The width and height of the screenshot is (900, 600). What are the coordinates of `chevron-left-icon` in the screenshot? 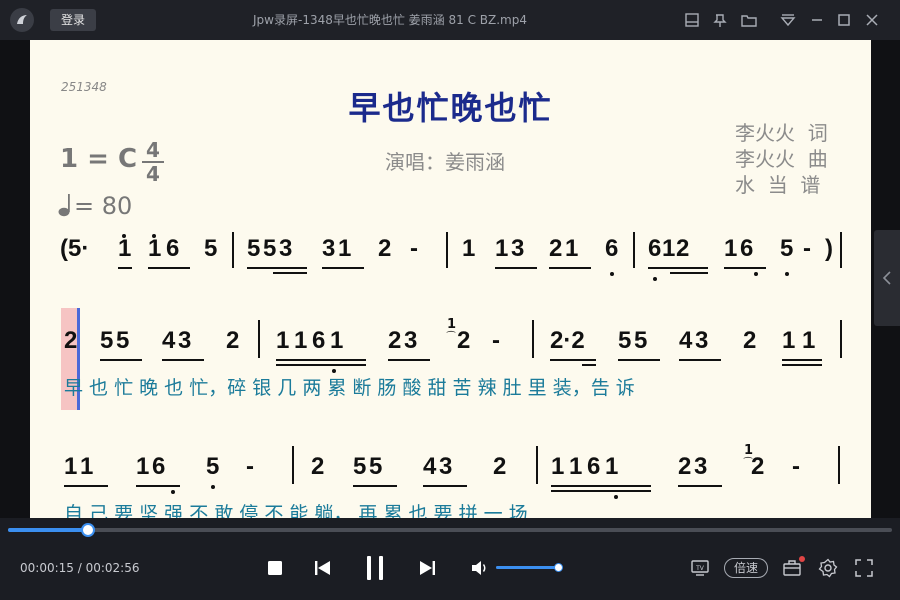 It's located at (886, 278).